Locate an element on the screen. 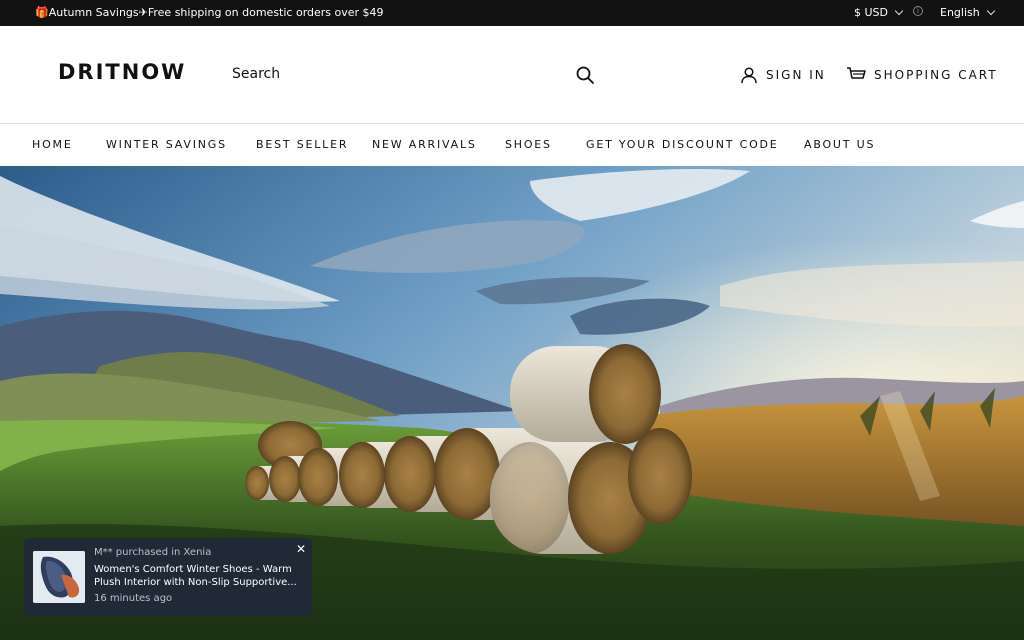 The width and height of the screenshot is (1024, 640). info-icon: i is located at coordinates (918, 10).